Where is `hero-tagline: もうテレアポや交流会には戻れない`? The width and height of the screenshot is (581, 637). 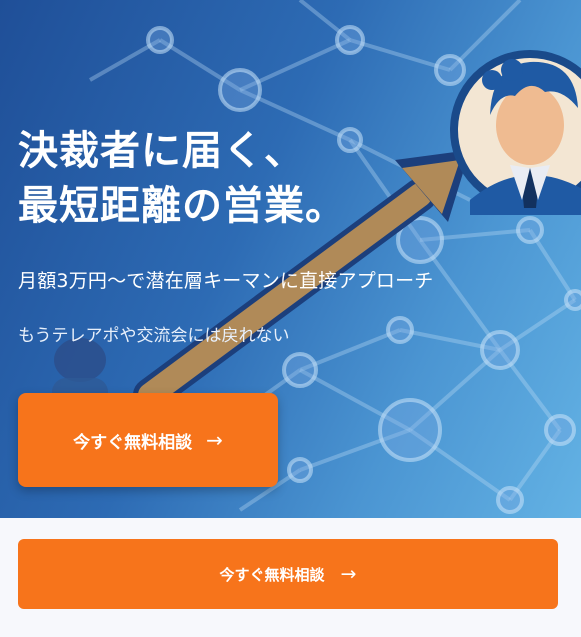 hero-tagline: もうテレアポや交流会には戻れない is located at coordinates (154, 336).